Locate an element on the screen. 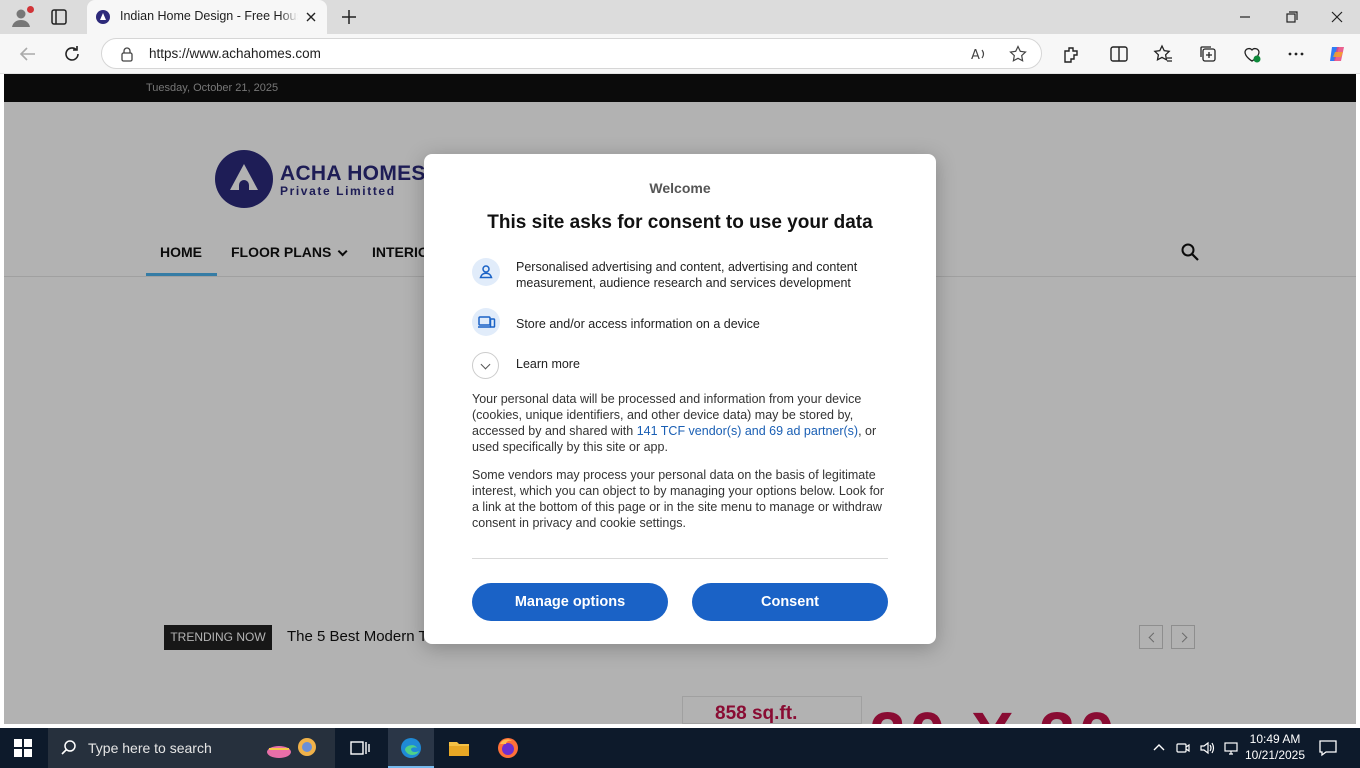  tab-active: Indian Home Design - Free House is located at coordinates (207, 17).